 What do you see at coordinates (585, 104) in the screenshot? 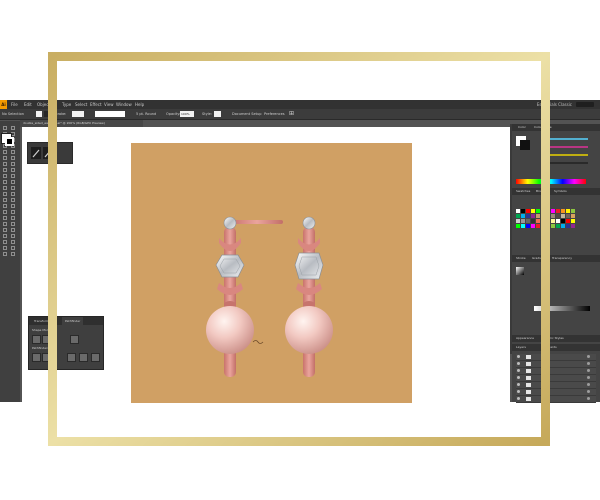
I see `search-field` at bounding box center [585, 104].